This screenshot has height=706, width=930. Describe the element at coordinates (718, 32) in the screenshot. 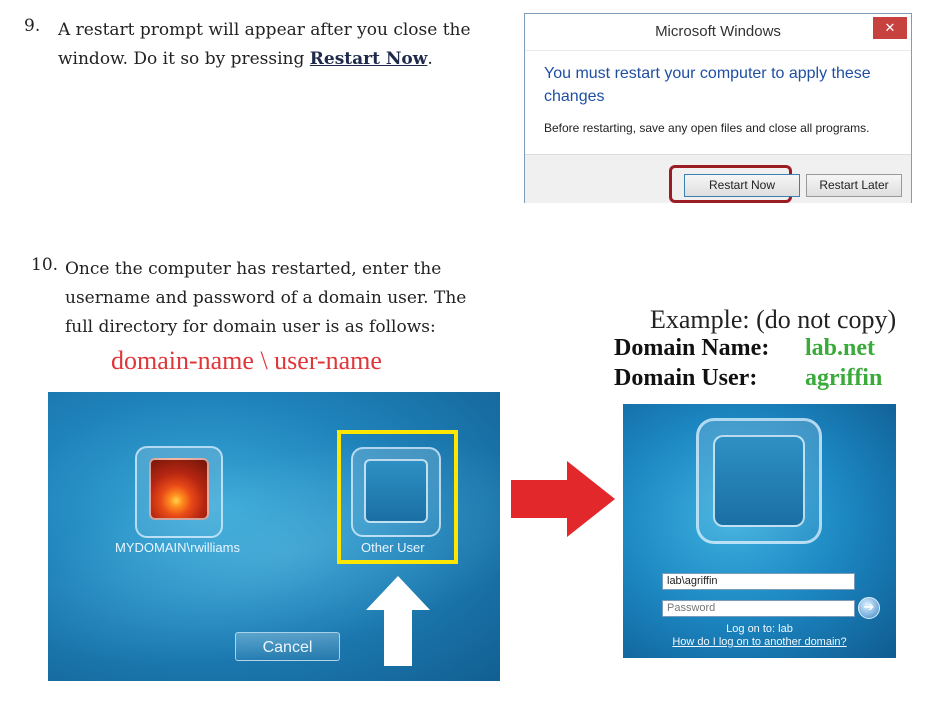

I see `dialog-title: Microsoft Windows` at that location.